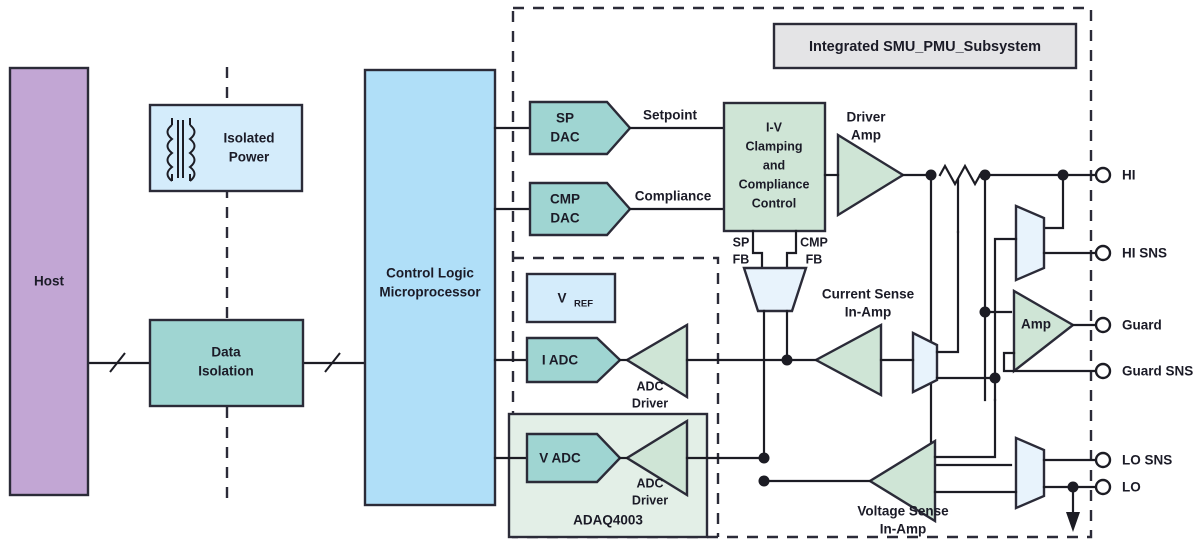 The height and width of the screenshot is (549, 1203). I want to click on terminal-guard-circle, so click(1103, 325).